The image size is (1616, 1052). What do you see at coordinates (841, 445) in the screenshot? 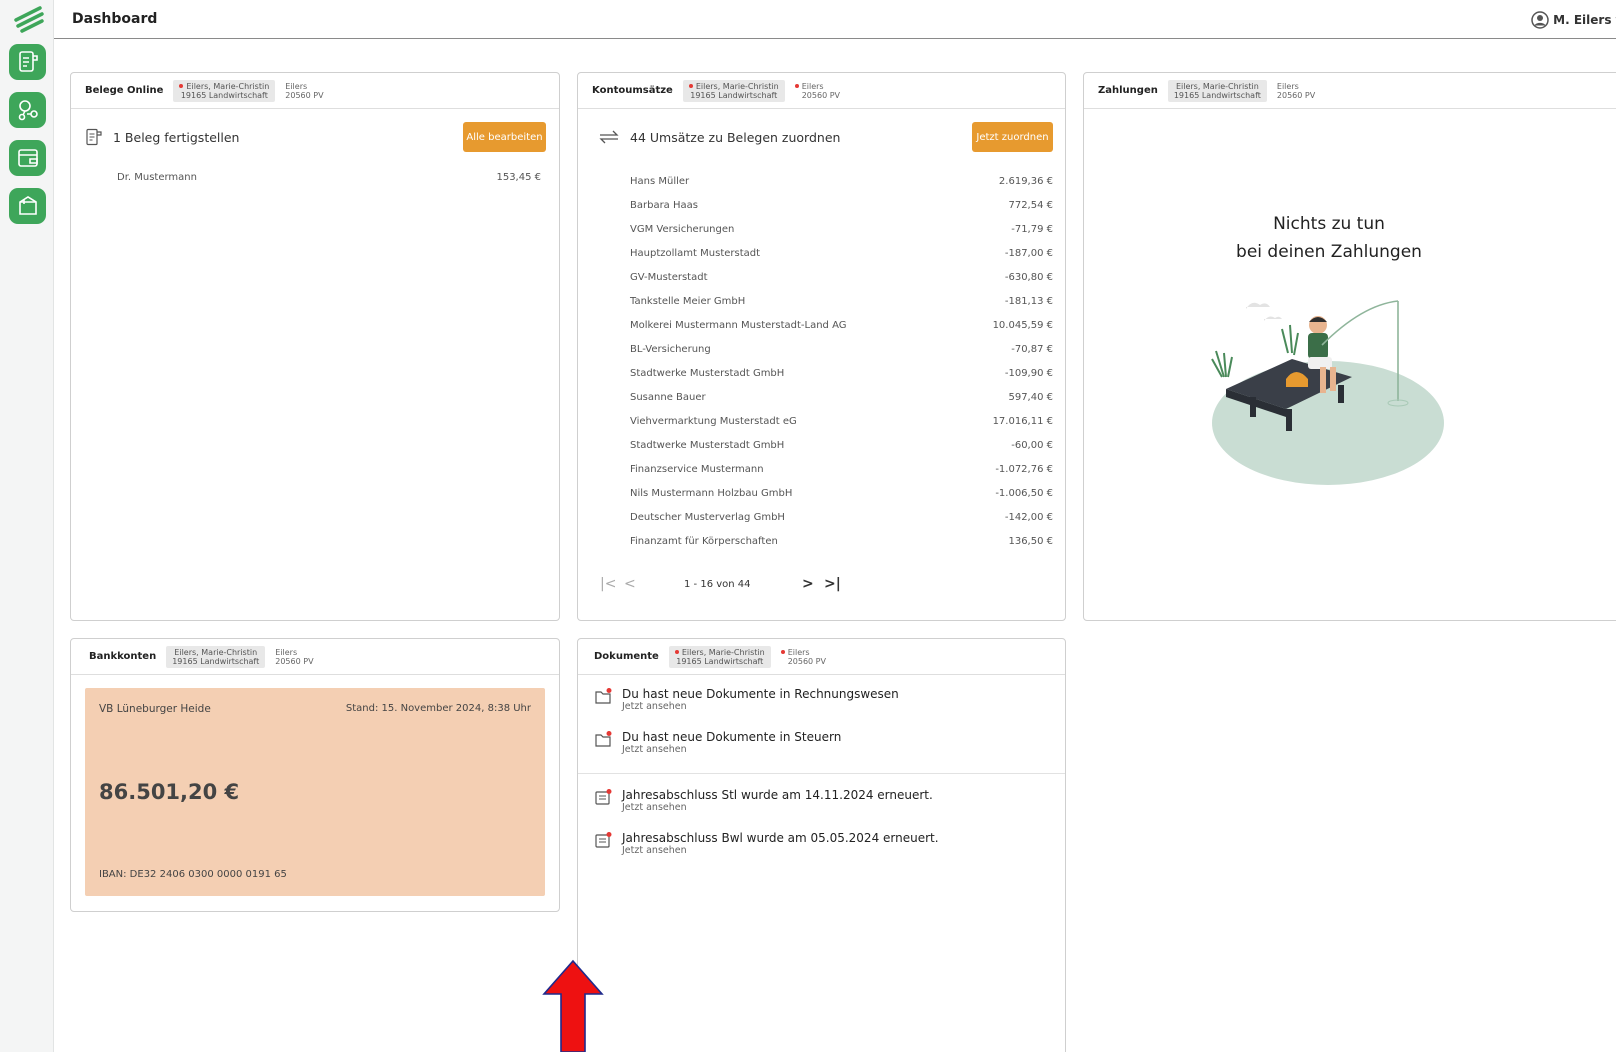
I see `transaction-row: Stadtwerke Musterstadt GmbH -60,00 €` at bounding box center [841, 445].